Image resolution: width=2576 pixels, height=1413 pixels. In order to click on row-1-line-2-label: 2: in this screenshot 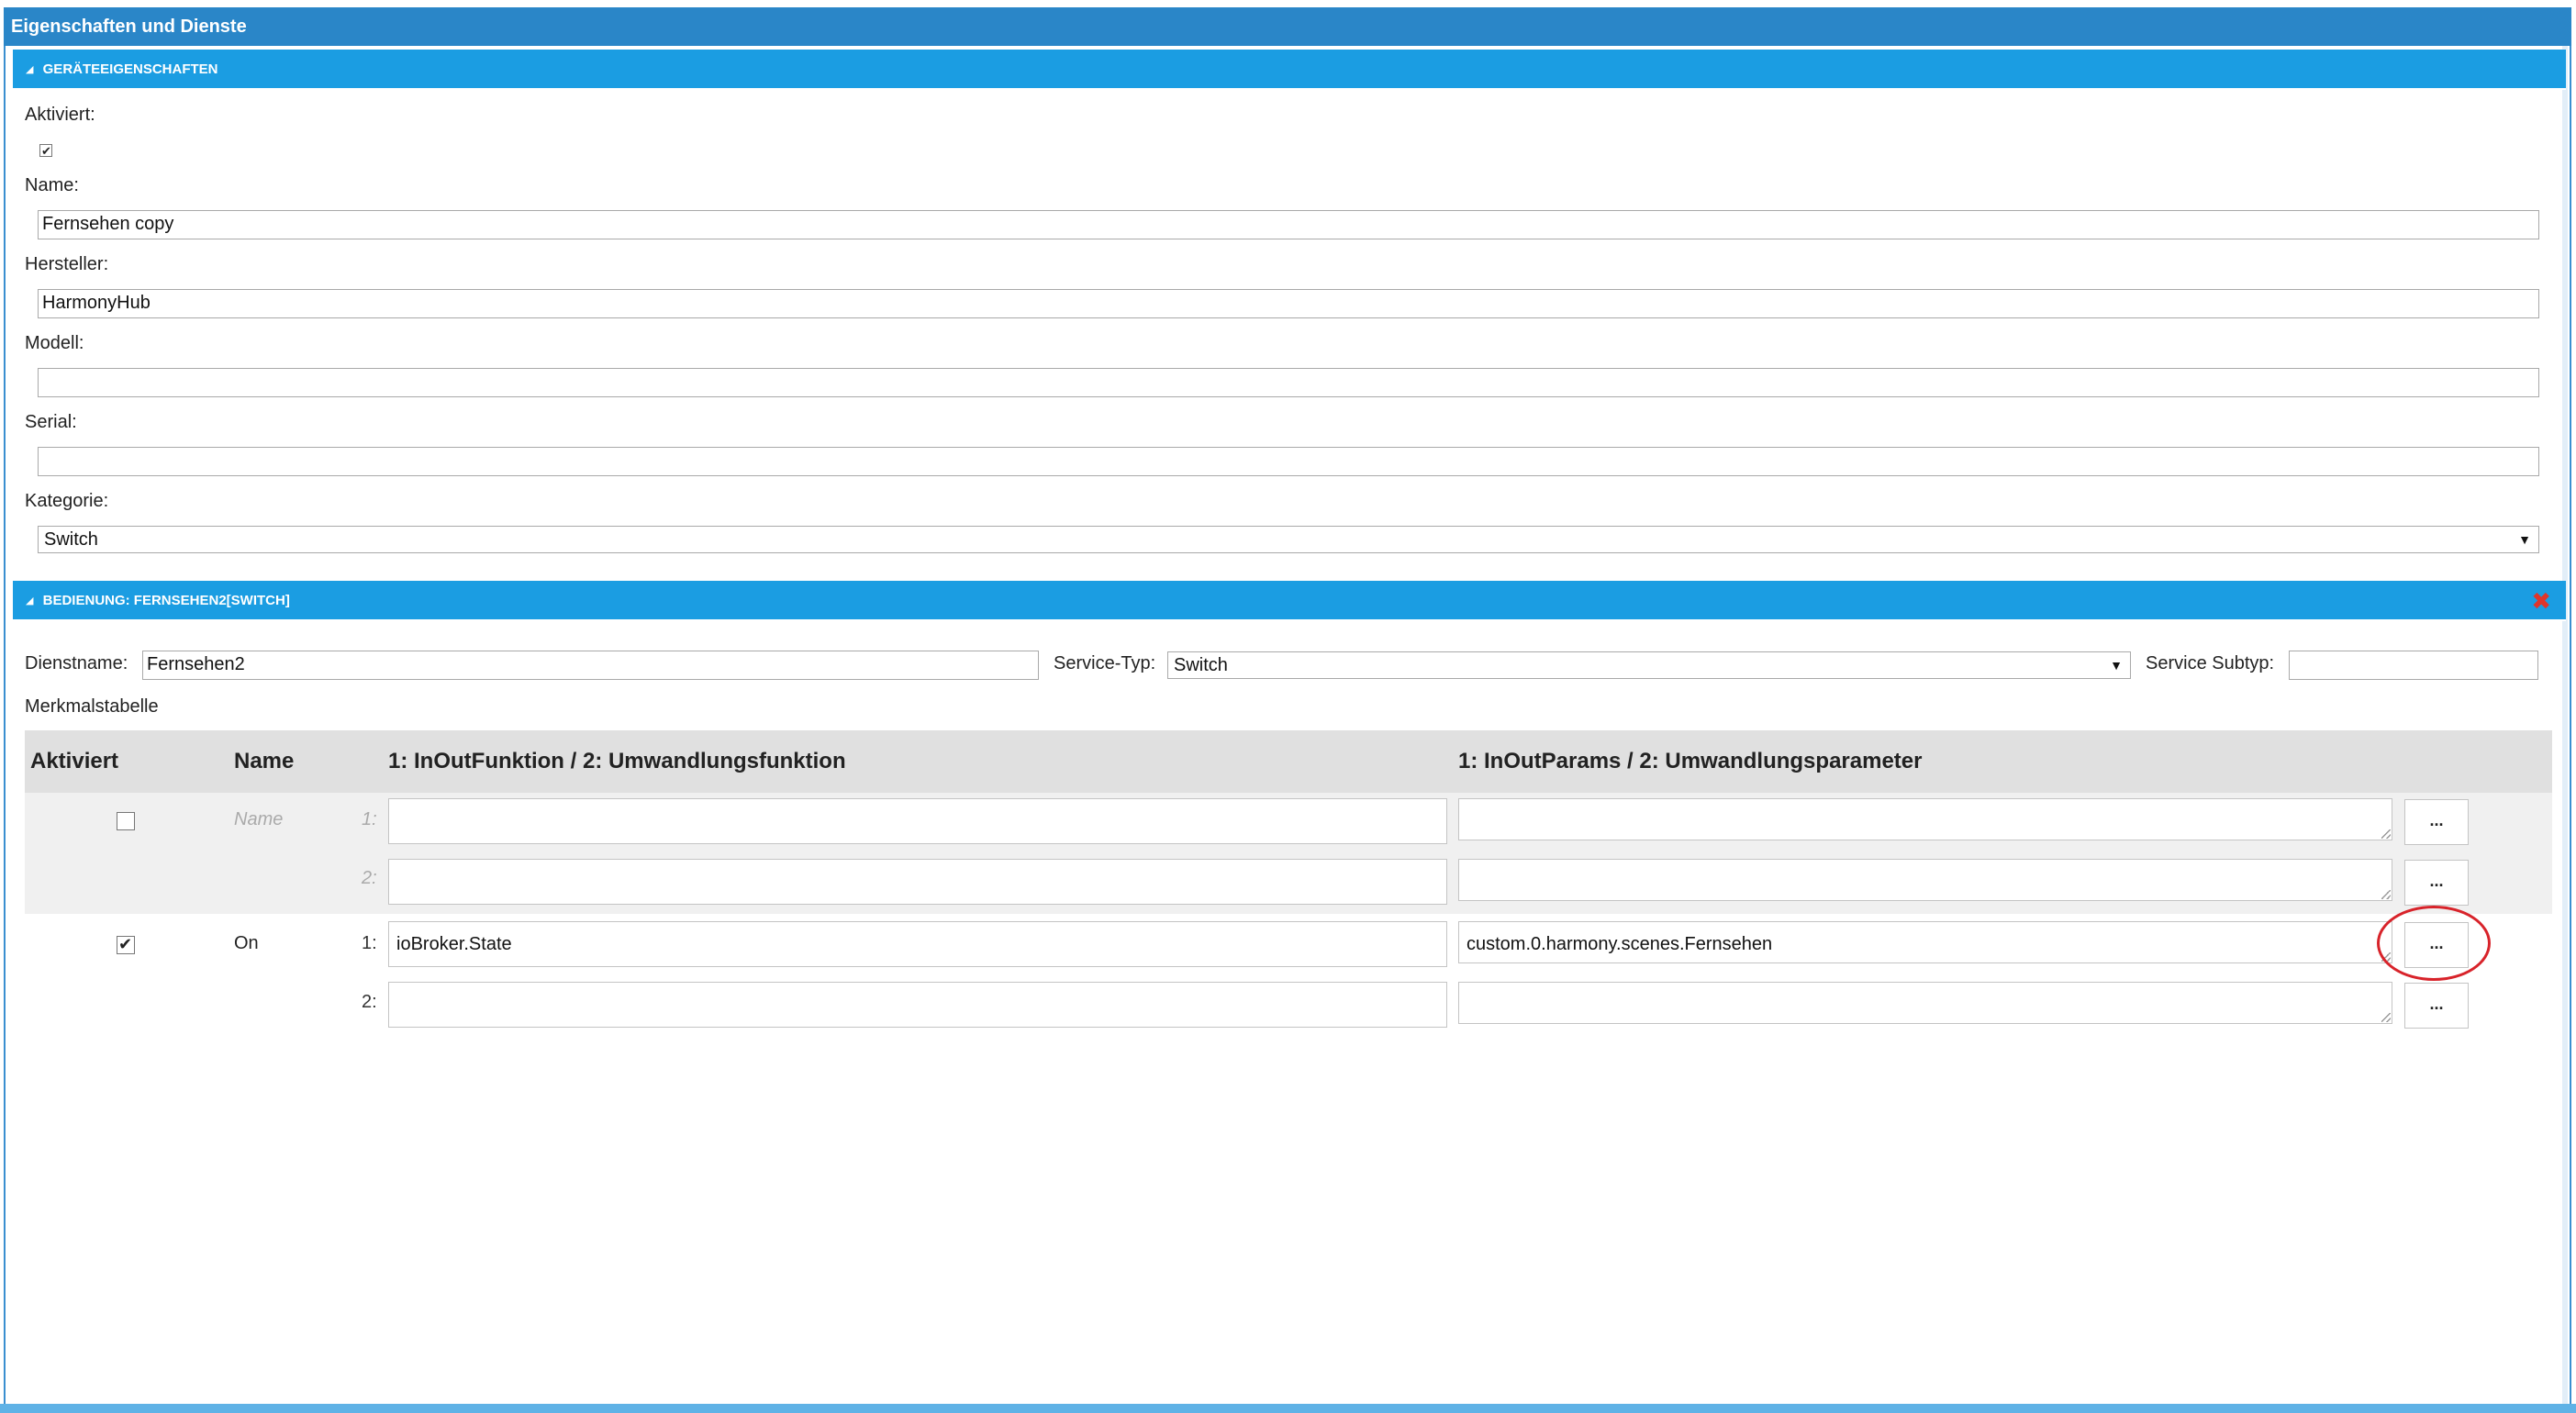, I will do `click(370, 878)`.